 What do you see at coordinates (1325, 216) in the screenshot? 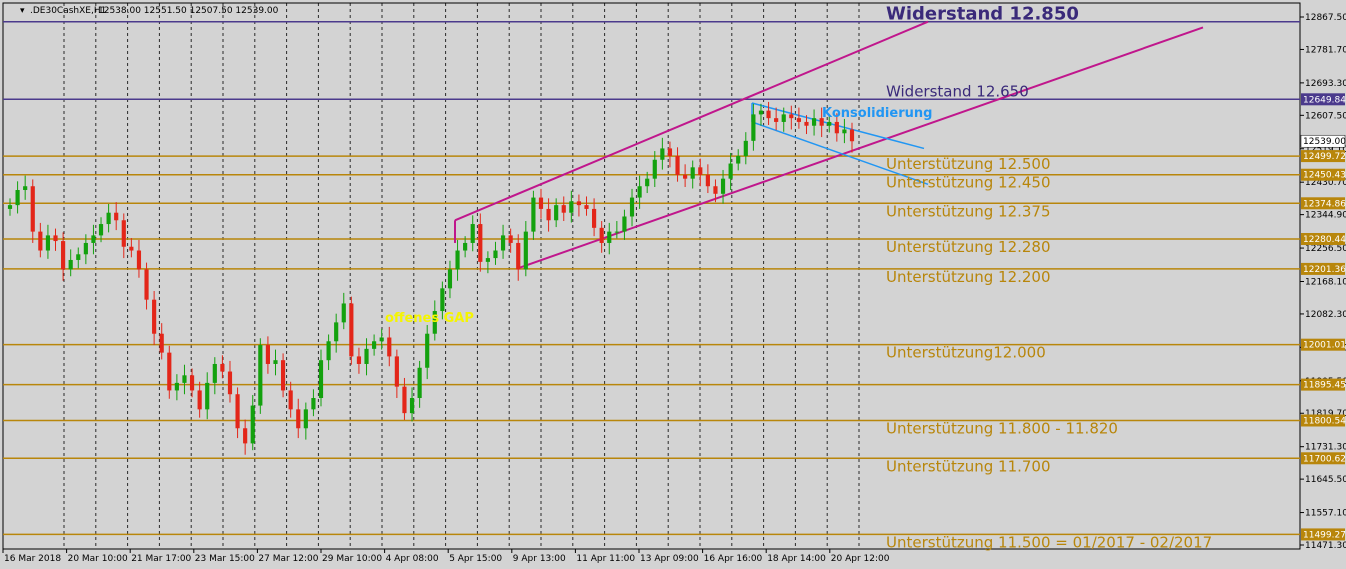
I see `price-tick-label: 12344.90` at bounding box center [1325, 216].